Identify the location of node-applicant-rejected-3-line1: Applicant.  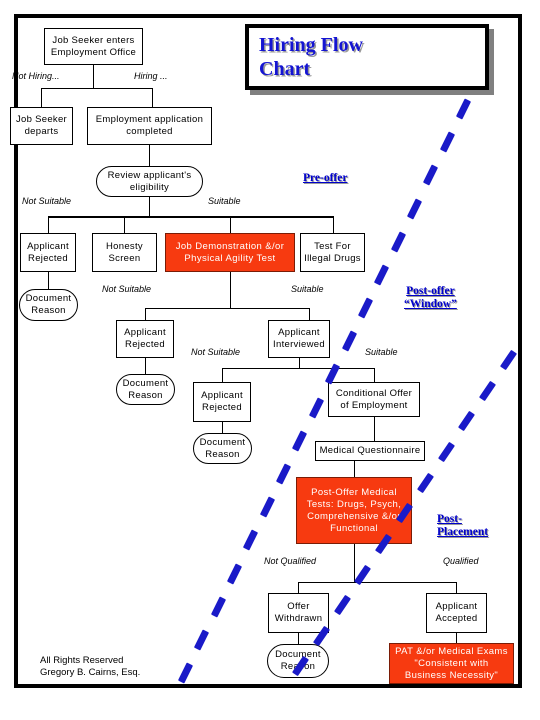
(222, 395).